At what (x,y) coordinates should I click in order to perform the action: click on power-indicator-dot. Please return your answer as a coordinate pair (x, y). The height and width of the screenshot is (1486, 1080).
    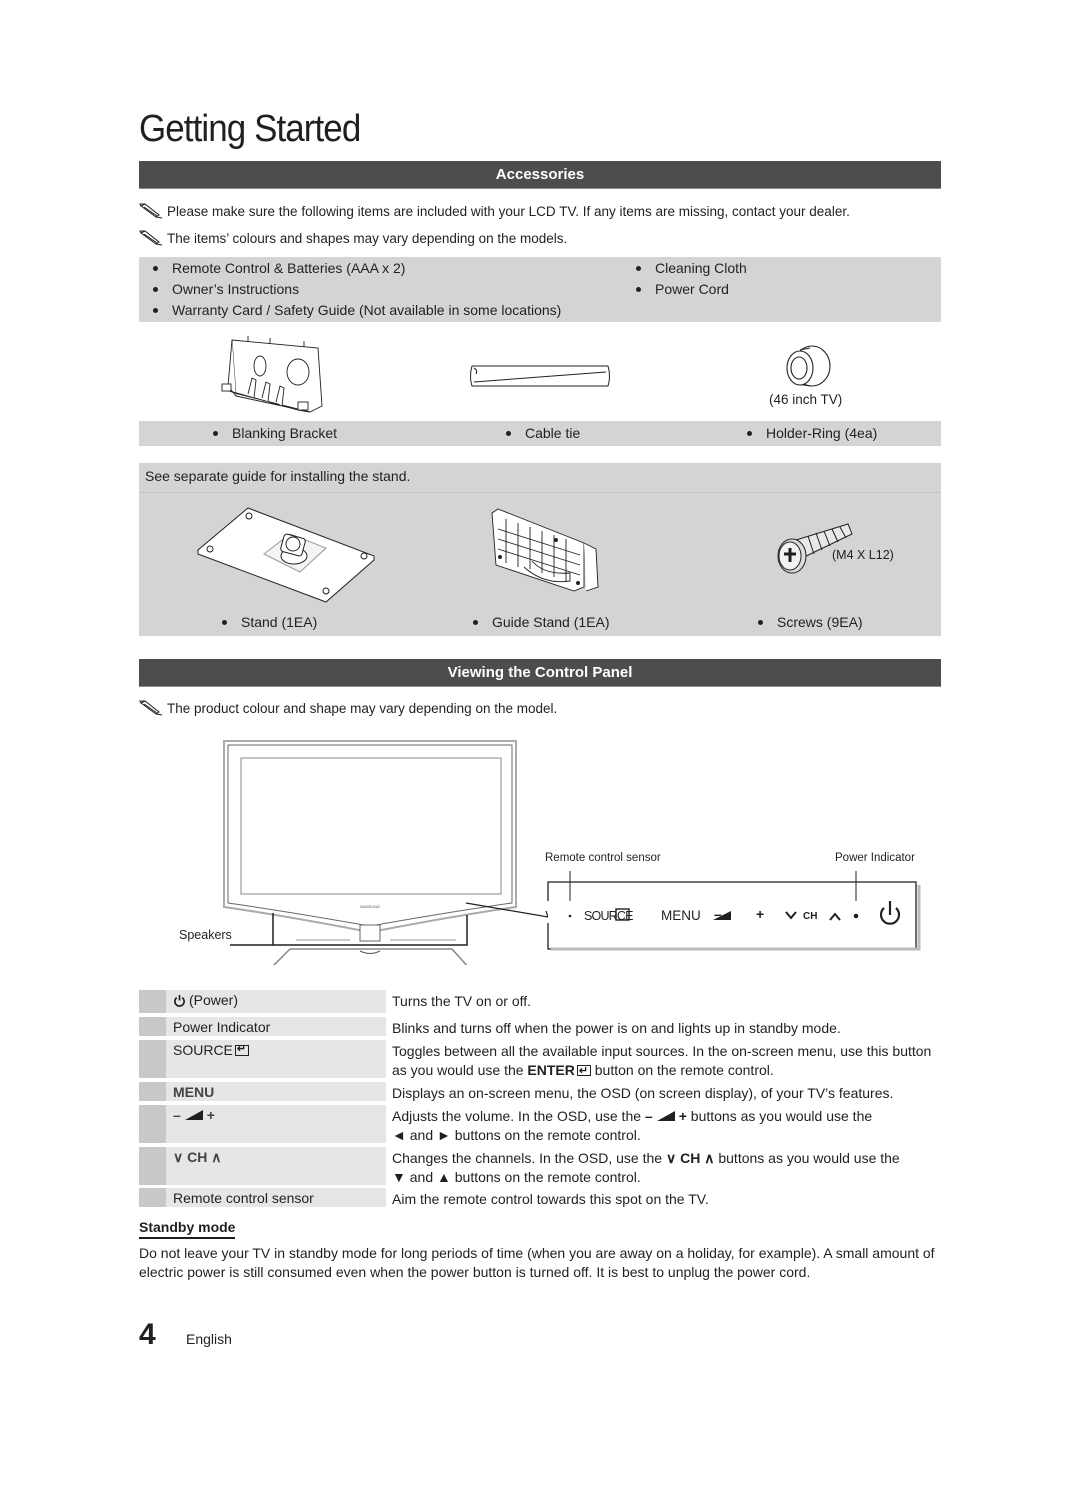
    Looking at the image, I should click on (856, 916).